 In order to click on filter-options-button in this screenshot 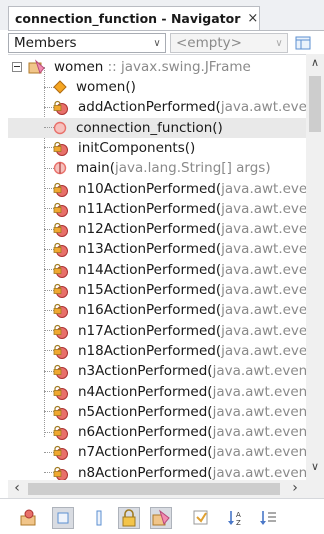, I will do `click(303, 43)`.